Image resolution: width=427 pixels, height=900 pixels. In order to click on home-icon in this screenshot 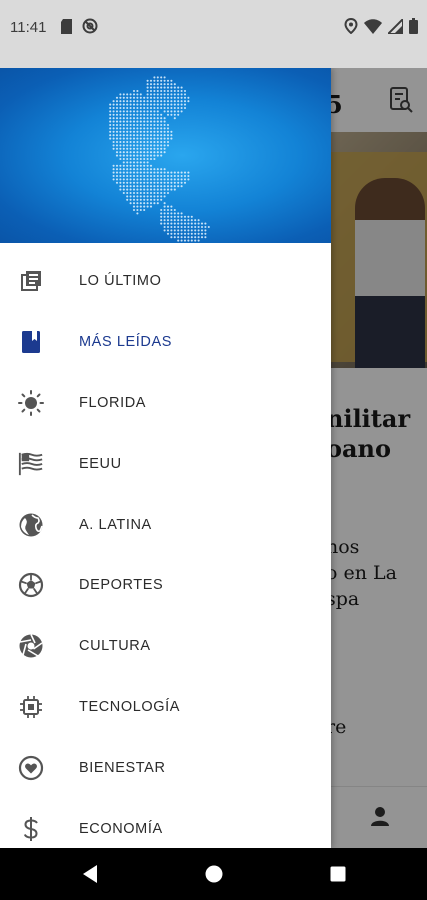, I will do `click(214, 874)`.